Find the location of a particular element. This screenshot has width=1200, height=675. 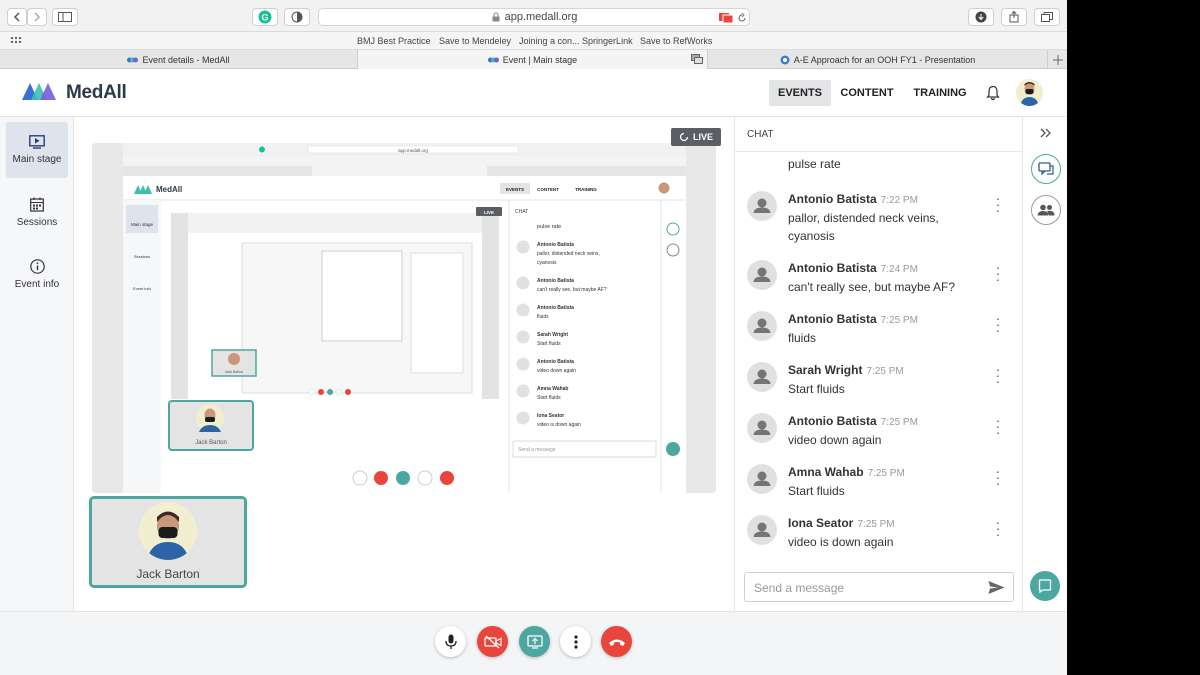

double-chevron-right-icon is located at coordinates (1046, 133).